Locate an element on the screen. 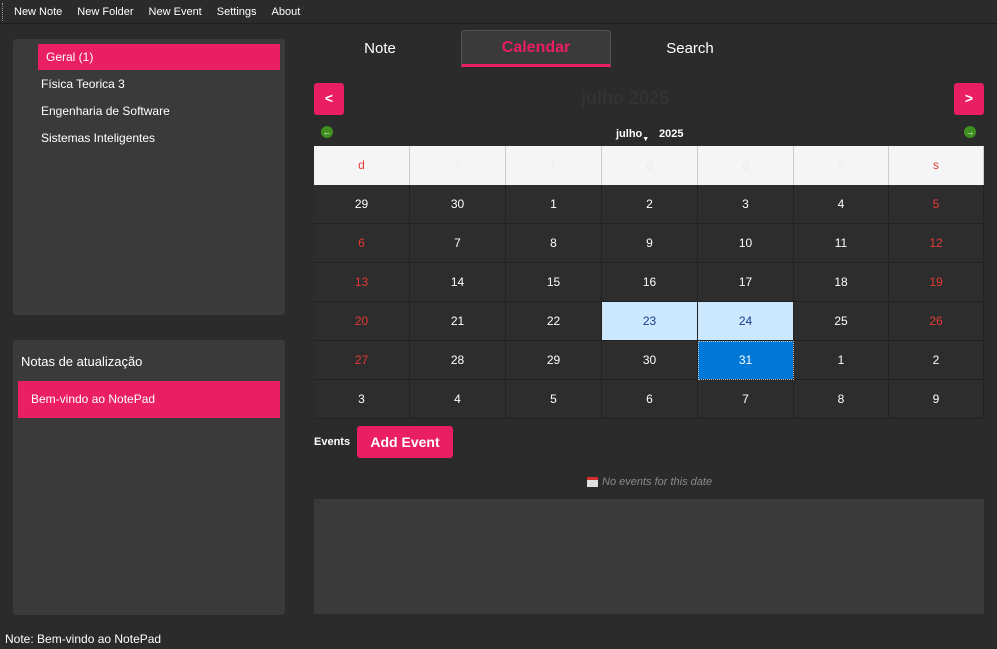 The image size is (997, 649). month-select: julho▼ is located at coordinates (633, 135).